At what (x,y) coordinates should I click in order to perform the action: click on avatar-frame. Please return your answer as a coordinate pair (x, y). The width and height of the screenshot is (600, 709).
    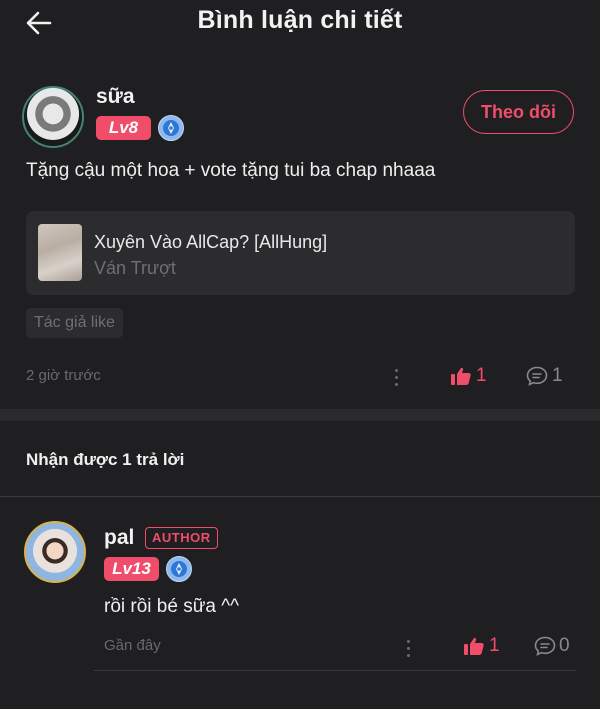
    Looking at the image, I should click on (53, 117).